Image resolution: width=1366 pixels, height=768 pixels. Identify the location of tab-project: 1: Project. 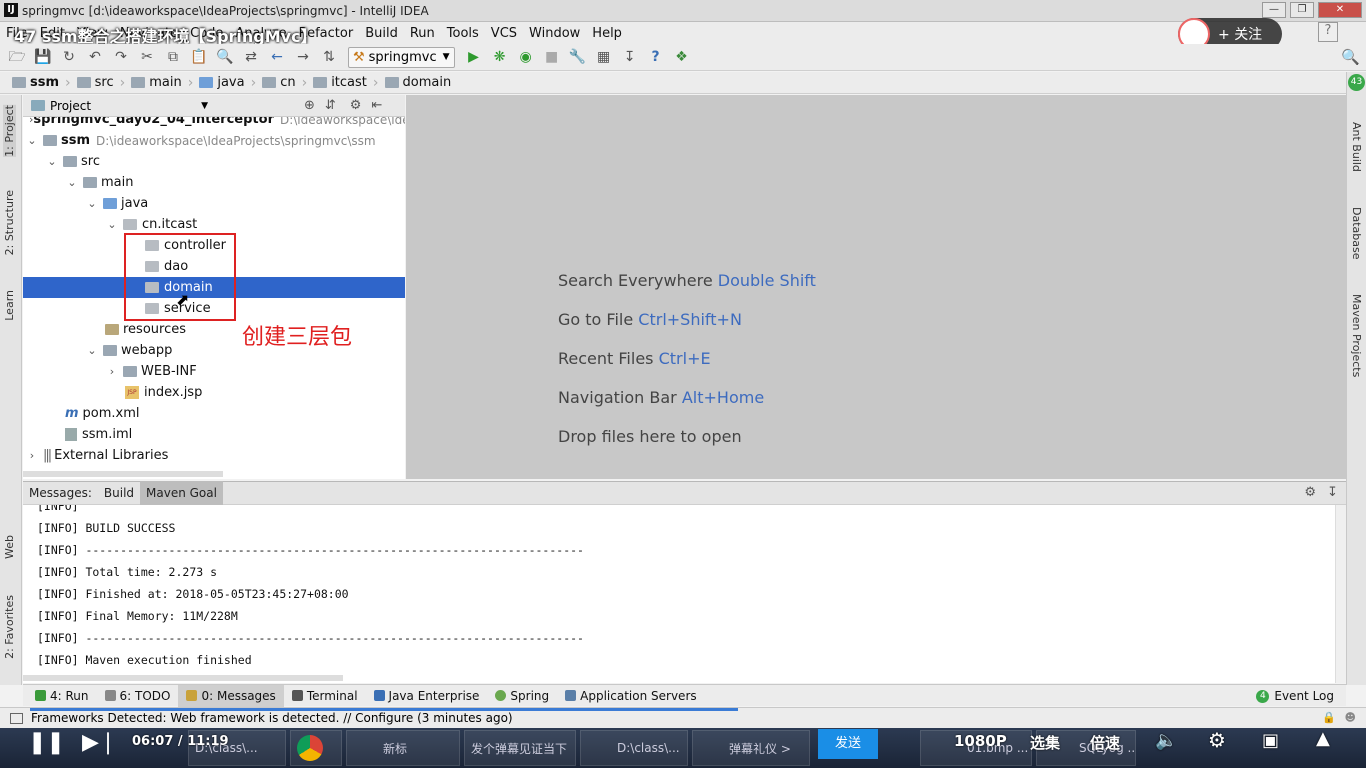
(9, 131).